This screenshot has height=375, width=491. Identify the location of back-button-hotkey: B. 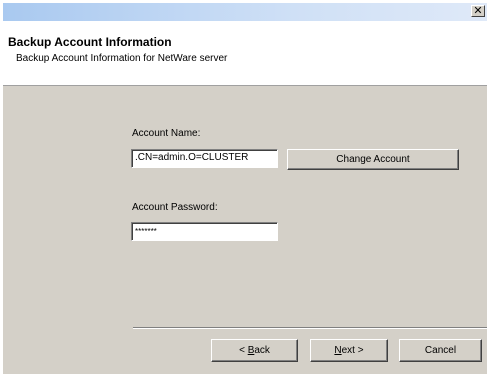
(251, 350).